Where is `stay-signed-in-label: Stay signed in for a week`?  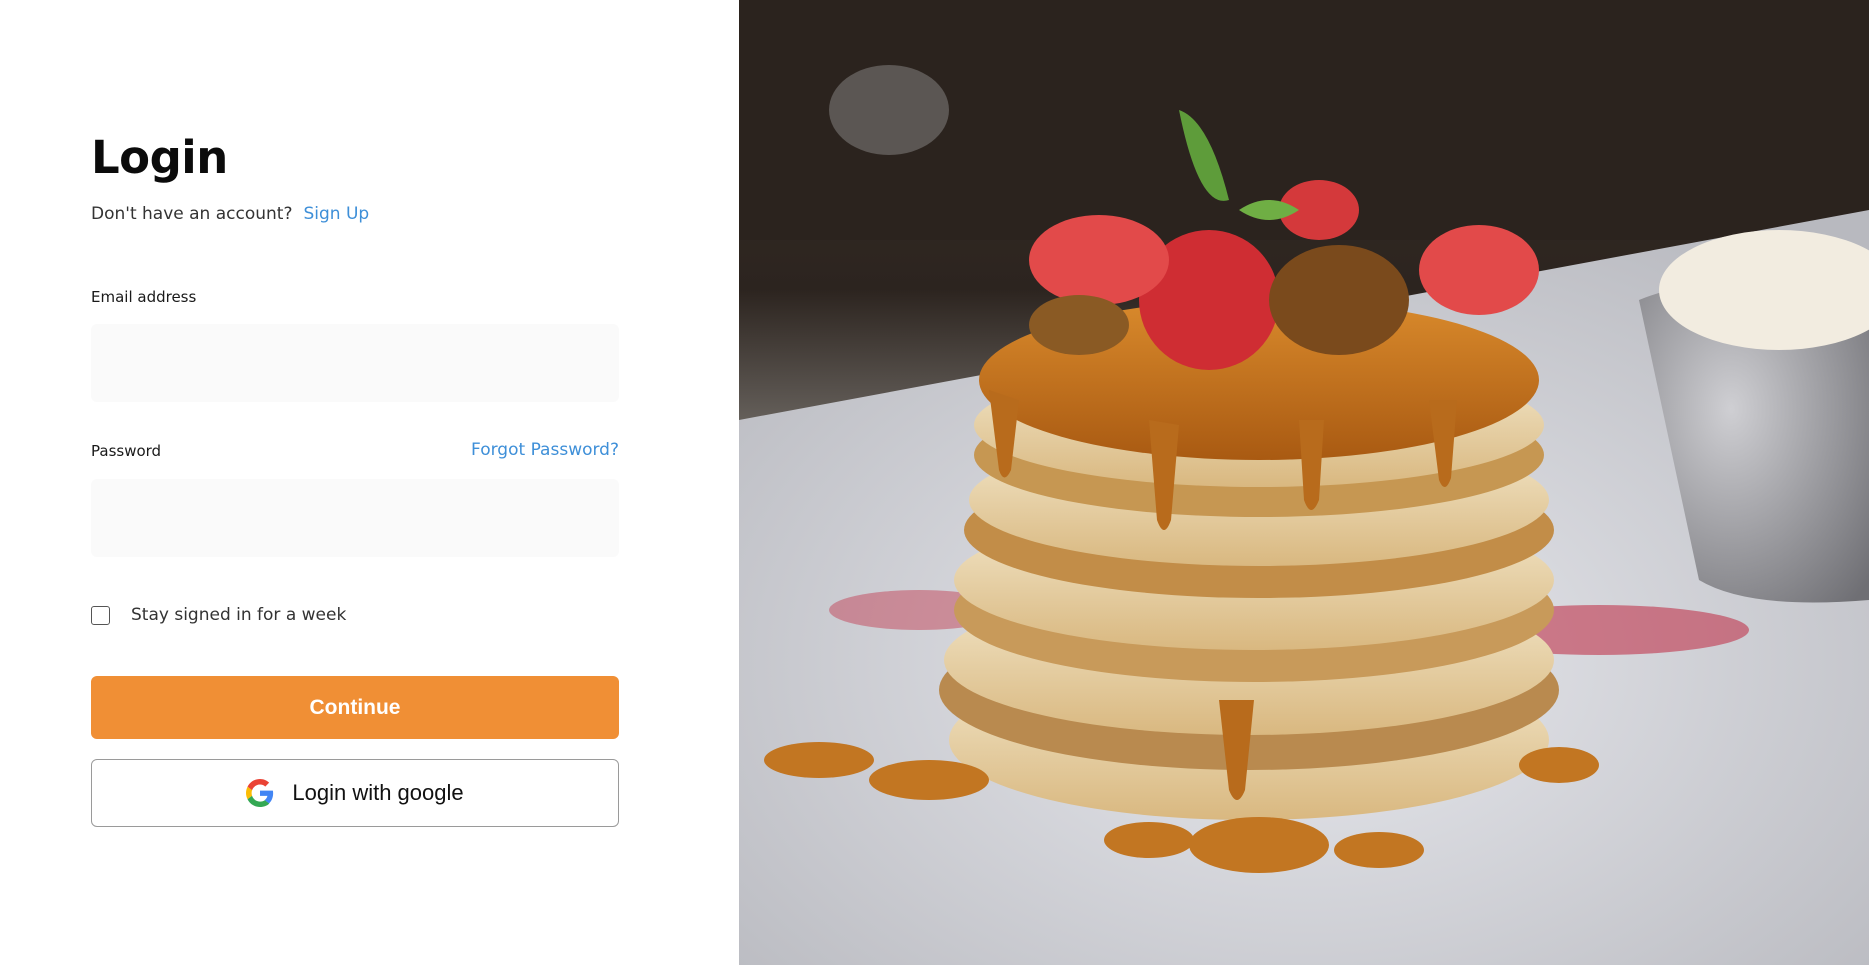
stay-signed-in-label: Stay signed in for a week is located at coordinates (239, 615).